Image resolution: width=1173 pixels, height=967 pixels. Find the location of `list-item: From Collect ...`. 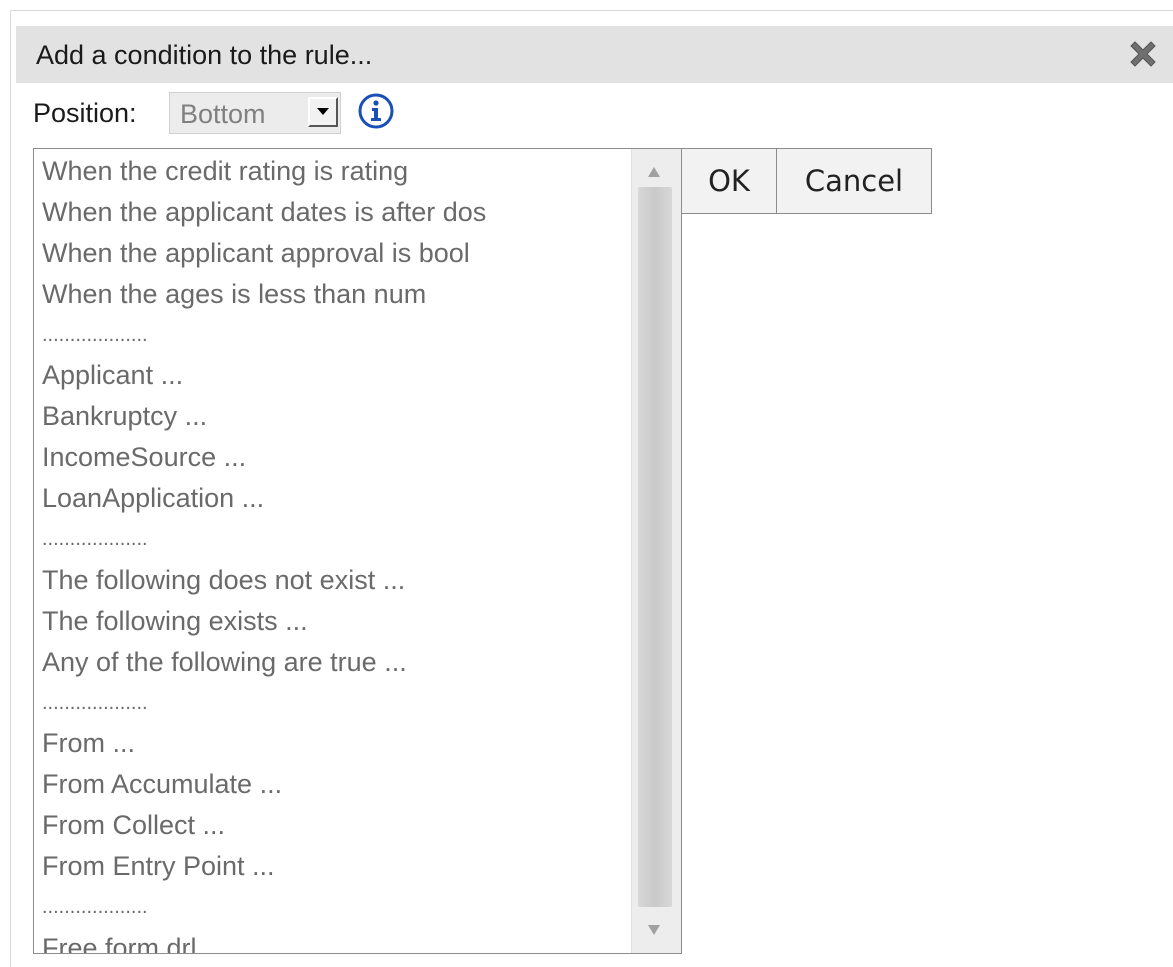

list-item: From Collect ... is located at coordinates (337, 825).